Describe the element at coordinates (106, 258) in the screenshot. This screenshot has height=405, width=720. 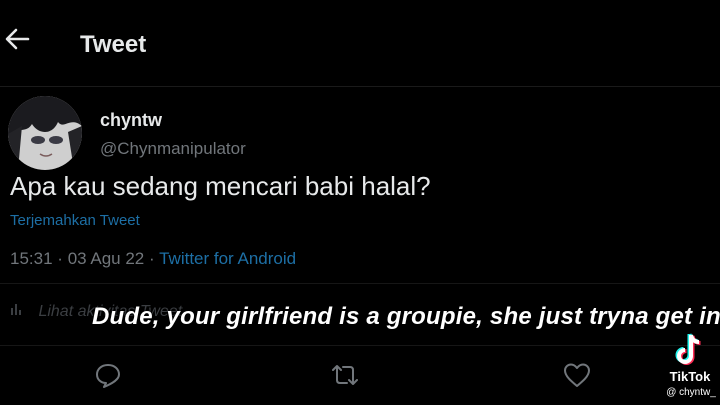
I see `tweet-date: 03 Agu 22` at that location.